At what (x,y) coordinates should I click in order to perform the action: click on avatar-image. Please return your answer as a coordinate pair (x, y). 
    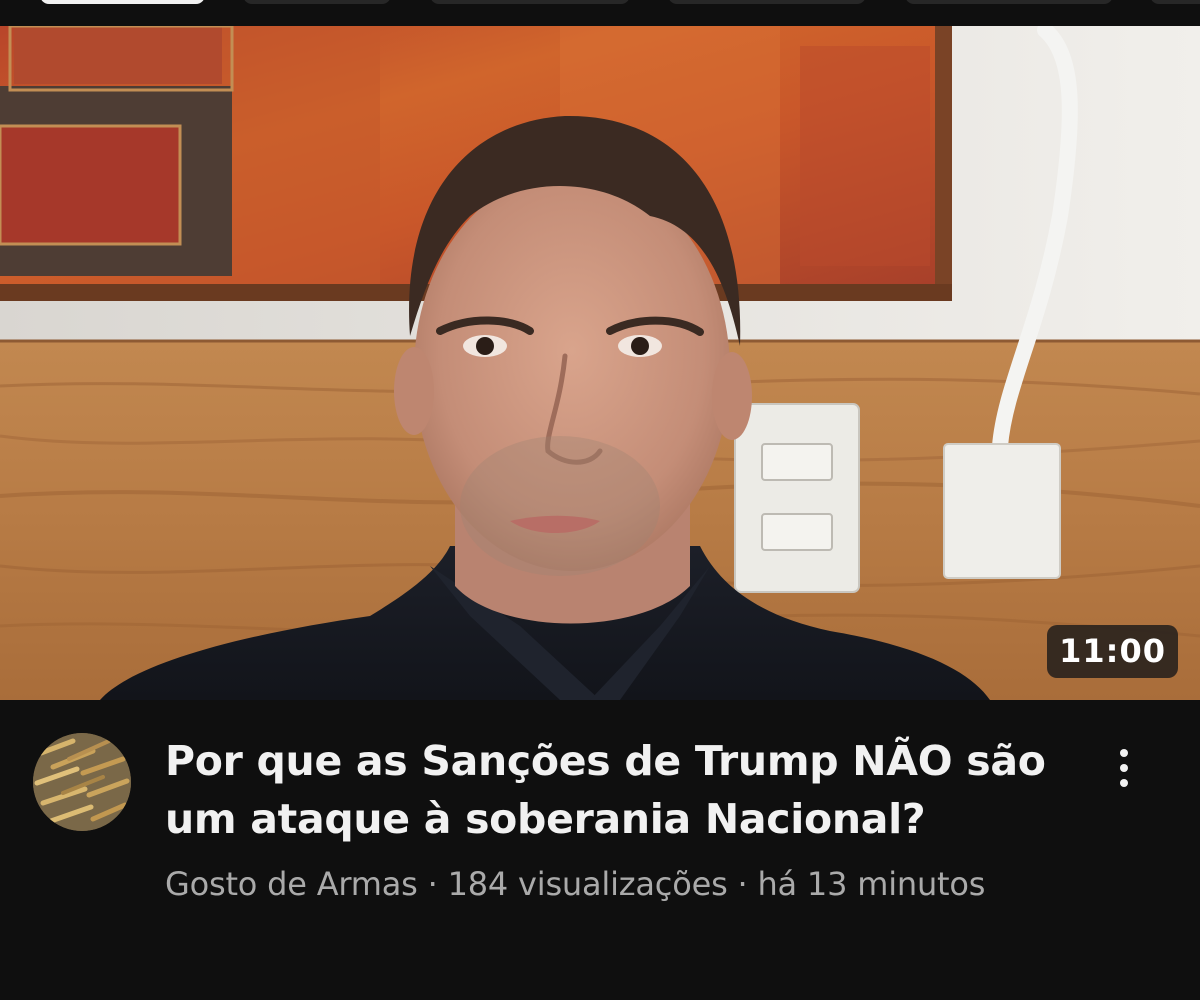
    Looking at the image, I should click on (82, 782).